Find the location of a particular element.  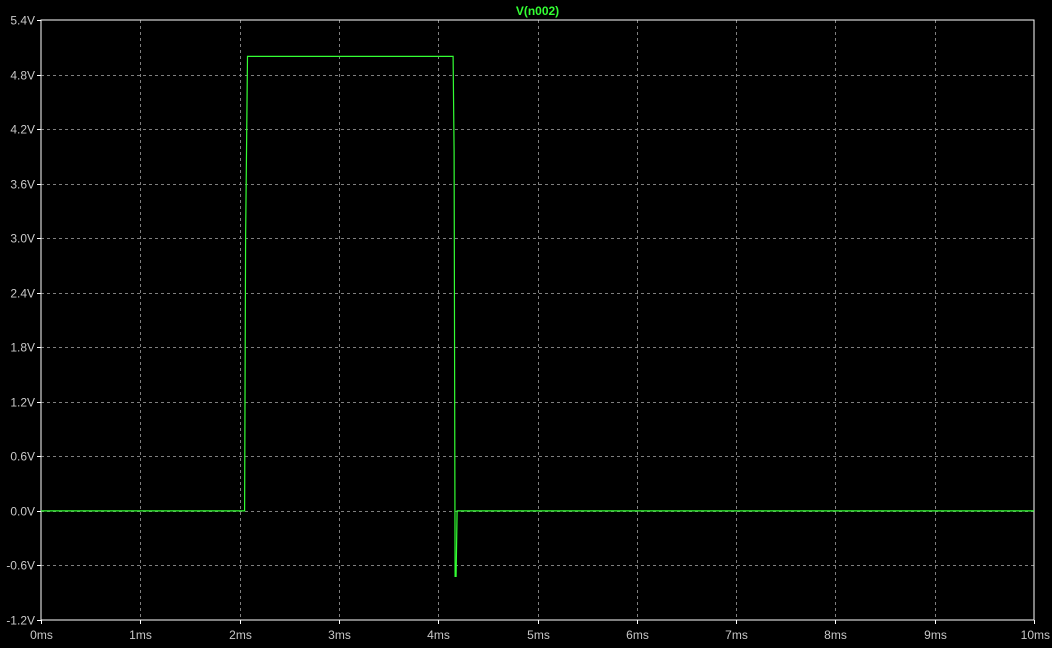

x-tick-label-7: 7ms is located at coordinates (736, 635).